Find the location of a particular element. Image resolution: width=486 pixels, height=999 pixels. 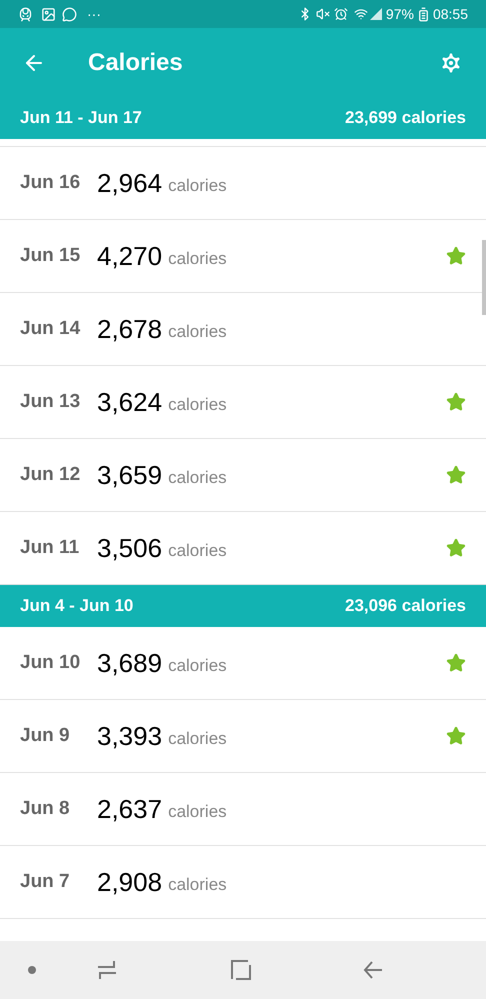

day-row: Jun 9 3,393 calories is located at coordinates (243, 736).